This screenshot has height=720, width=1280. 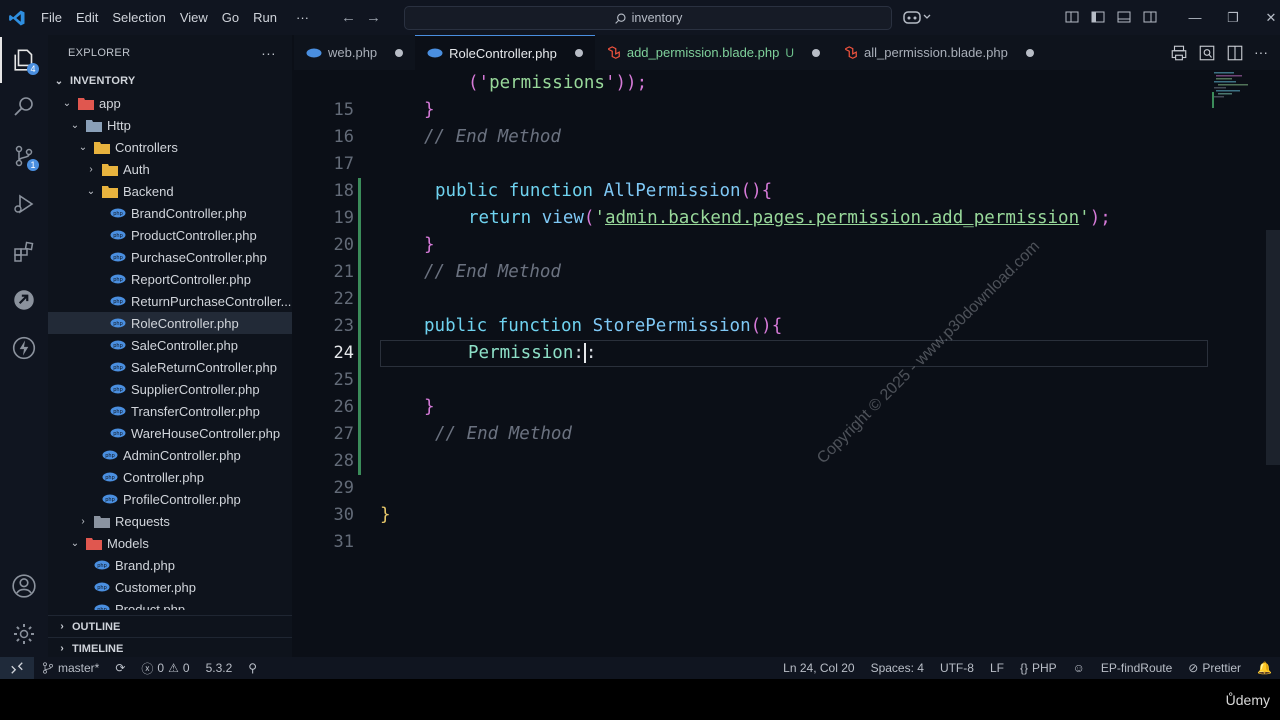 What do you see at coordinates (1098, 17) in the screenshot?
I see `toggle-primary-sidebar-icon` at bounding box center [1098, 17].